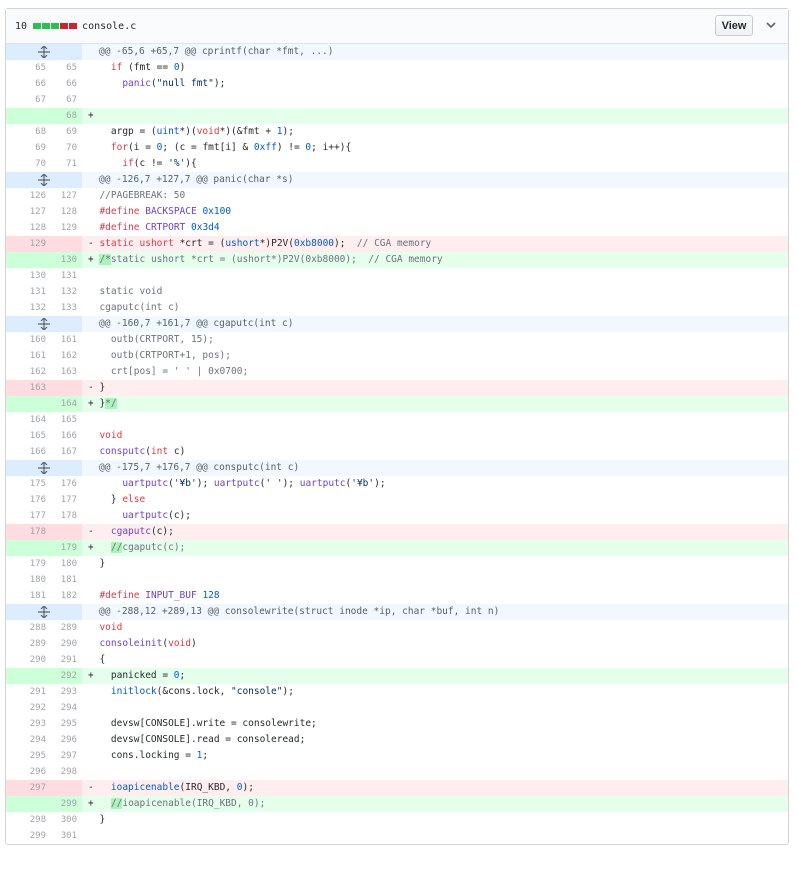 The width and height of the screenshot is (798, 884). Describe the element at coordinates (66, 564) in the screenshot. I see `new-line-number: 180` at that location.